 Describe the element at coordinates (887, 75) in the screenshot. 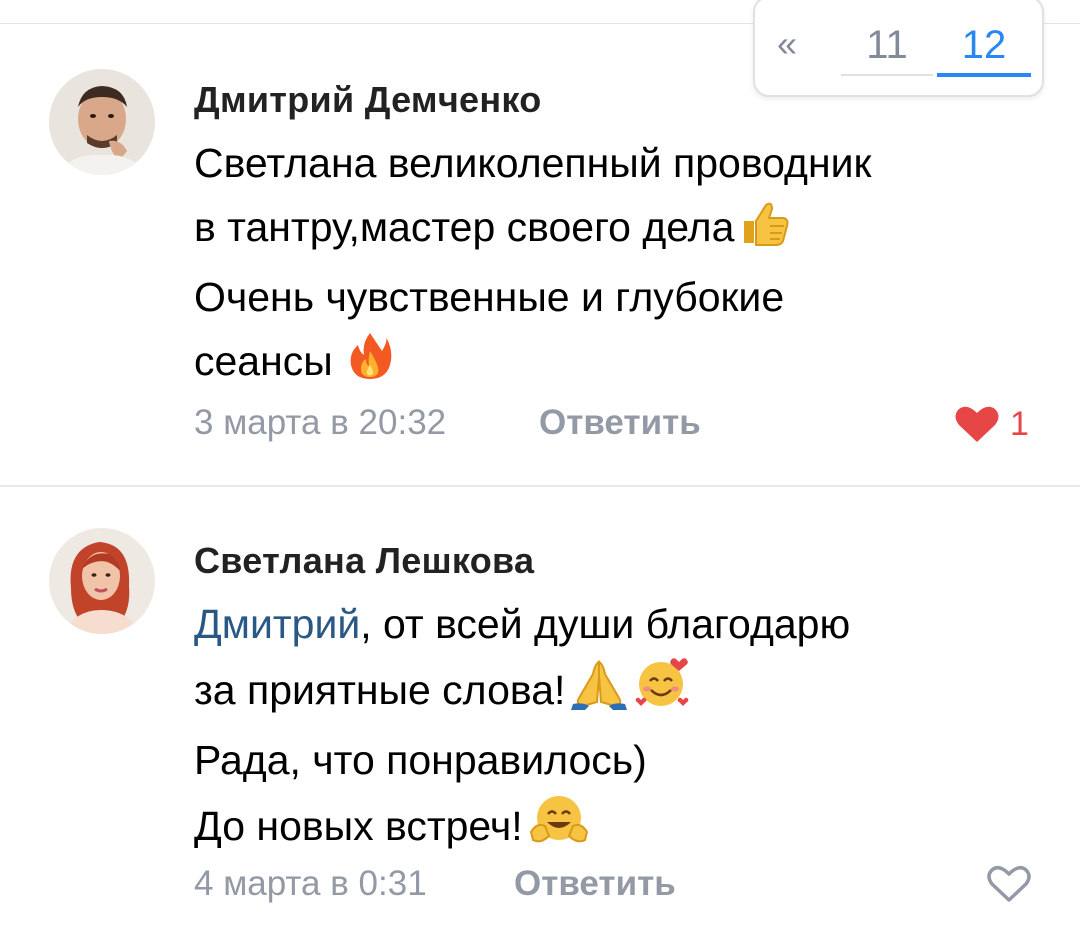

I see `page-underline` at that location.